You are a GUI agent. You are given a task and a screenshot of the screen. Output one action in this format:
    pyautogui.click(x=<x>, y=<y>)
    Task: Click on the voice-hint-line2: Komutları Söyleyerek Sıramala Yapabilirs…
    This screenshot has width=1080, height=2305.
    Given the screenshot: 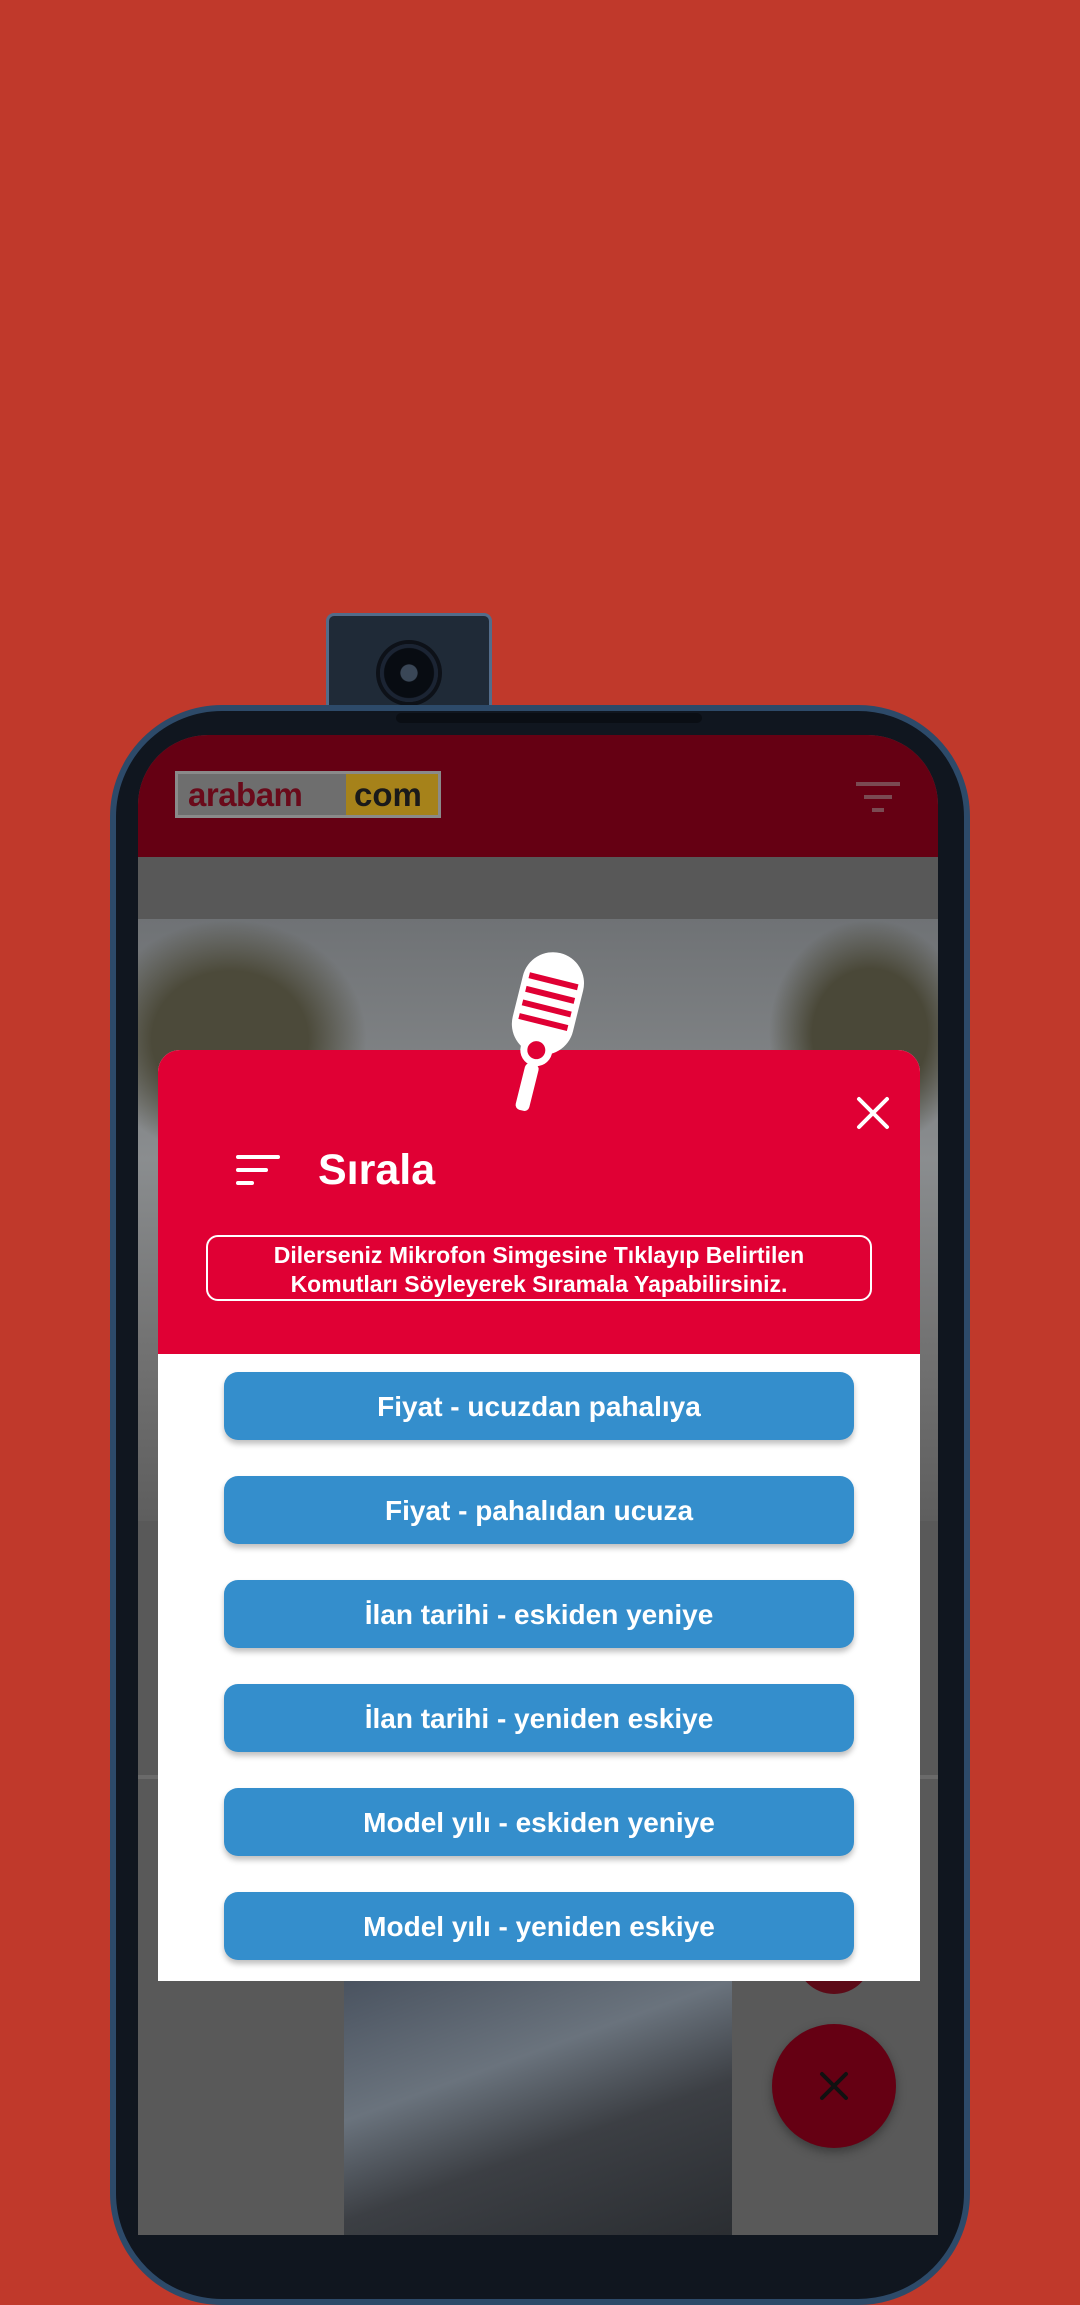 What is the action you would take?
    pyautogui.click(x=539, y=1284)
    